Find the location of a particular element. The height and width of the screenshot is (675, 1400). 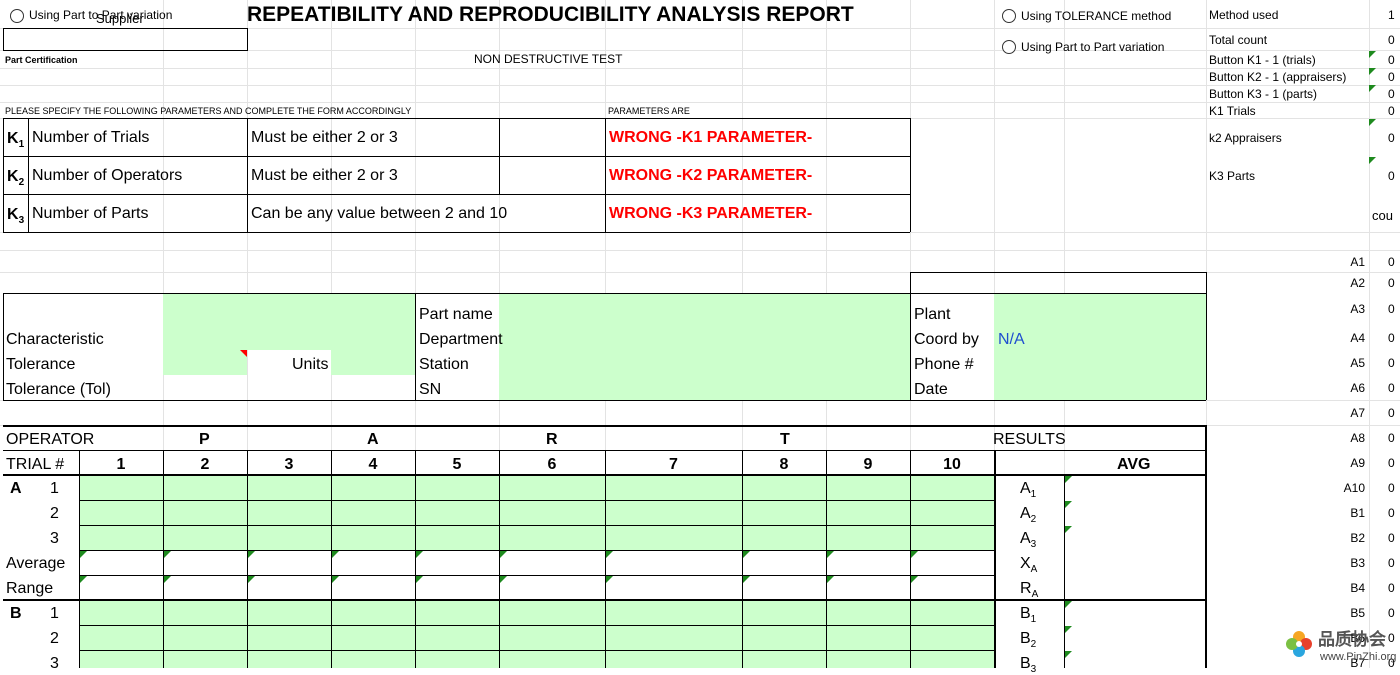

side-code-a6-value: 0 is located at coordinates (1391, 388).